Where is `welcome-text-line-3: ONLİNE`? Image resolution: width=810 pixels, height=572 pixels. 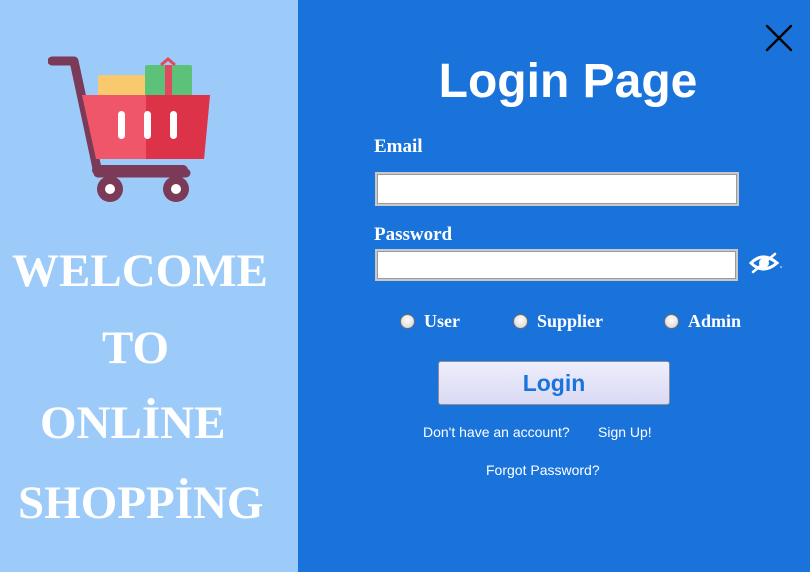
welcome-text-line-3: ONLİNE is located at coordinates (133, 423).